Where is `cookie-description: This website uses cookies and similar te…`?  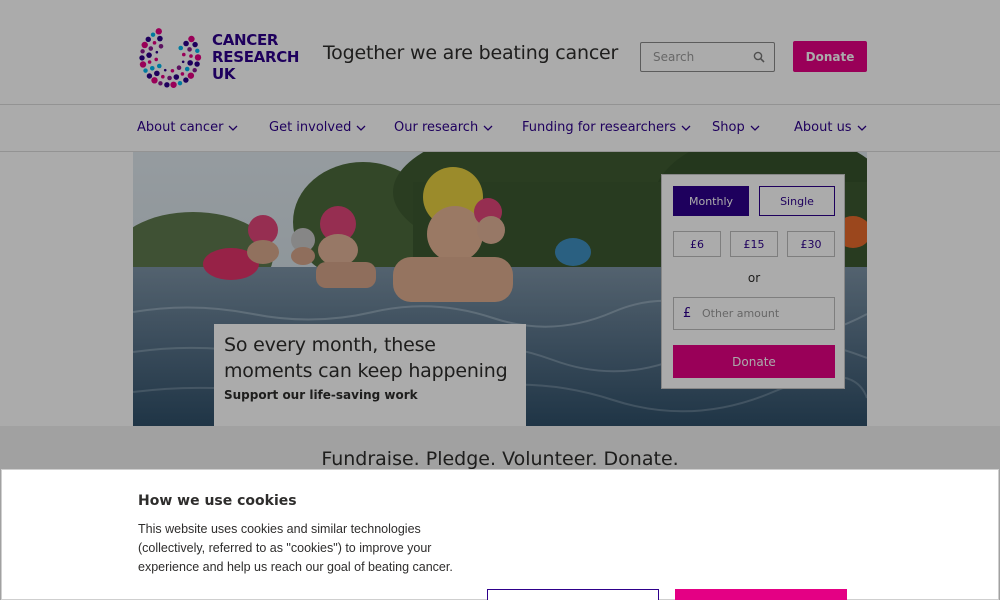
cookie-description: This website uses cookies and similar te… is located at coordinates (295, 548).